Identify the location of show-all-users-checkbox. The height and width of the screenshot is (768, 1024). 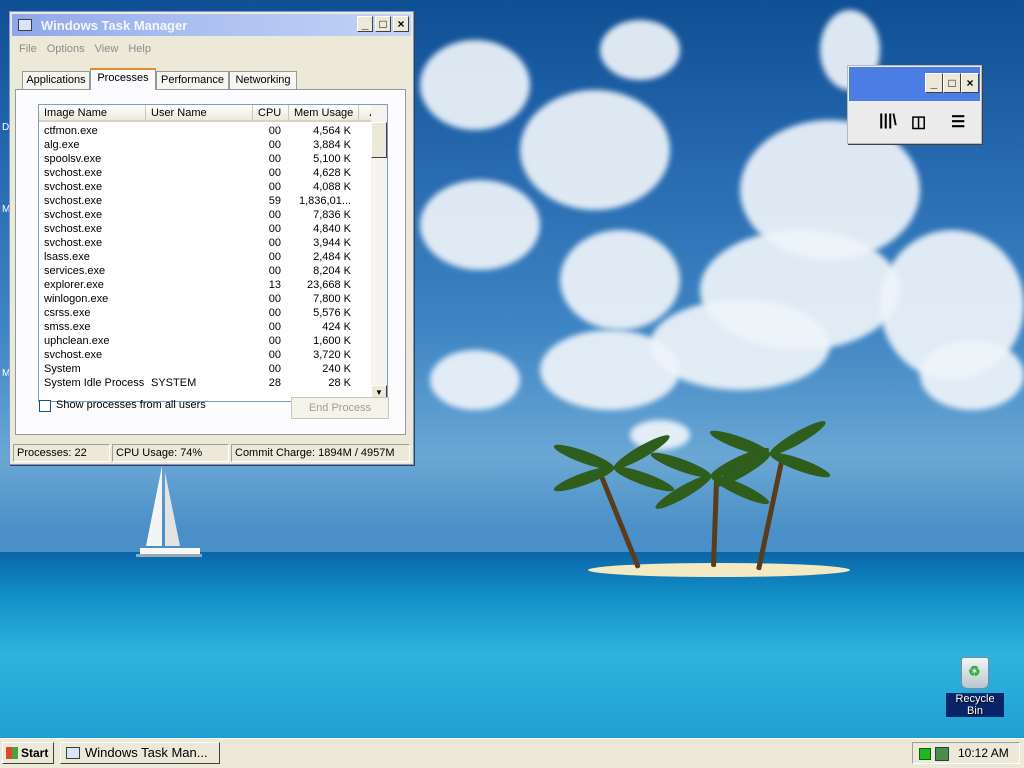
(45, 406).